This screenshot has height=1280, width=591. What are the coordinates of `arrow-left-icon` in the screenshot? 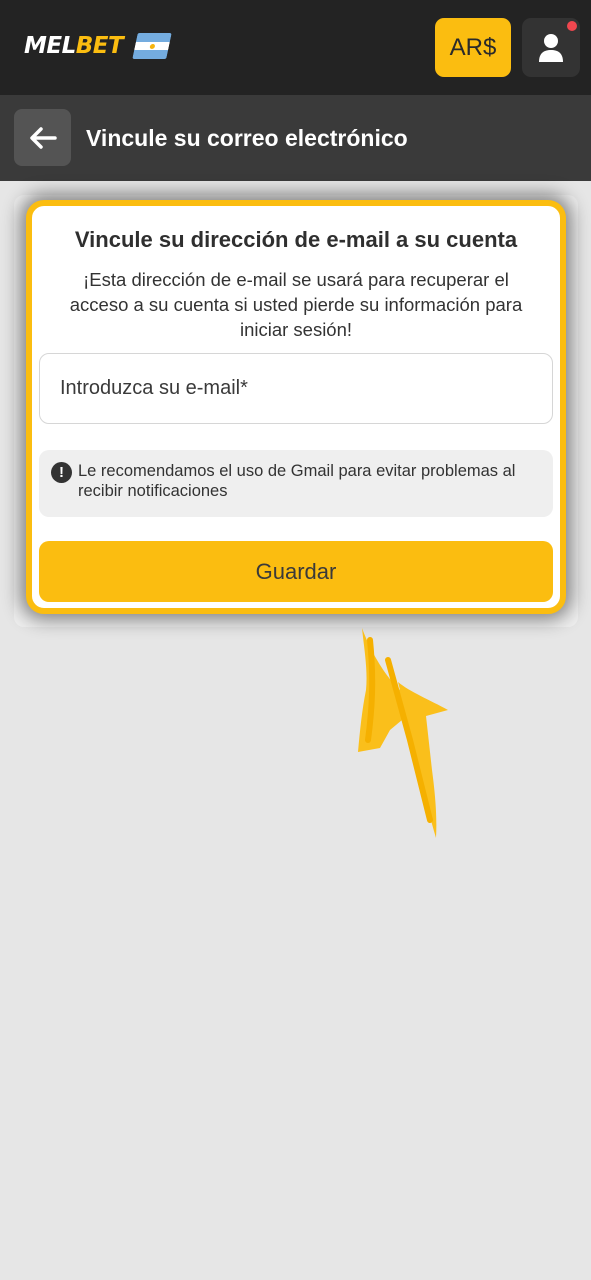 It's located at (43, 137).